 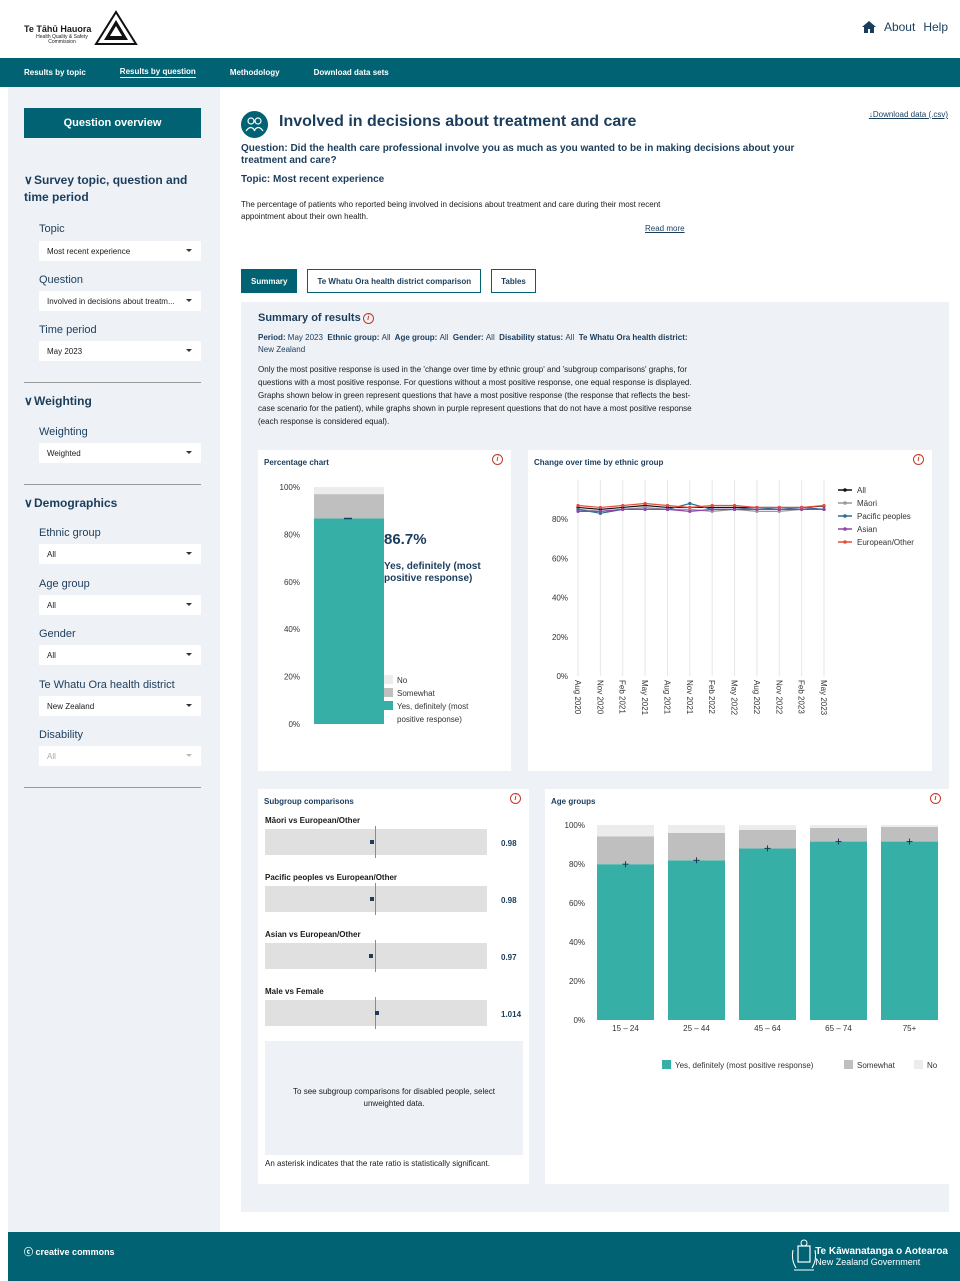 I want to click on people-icon, so click(x=254, y=124).